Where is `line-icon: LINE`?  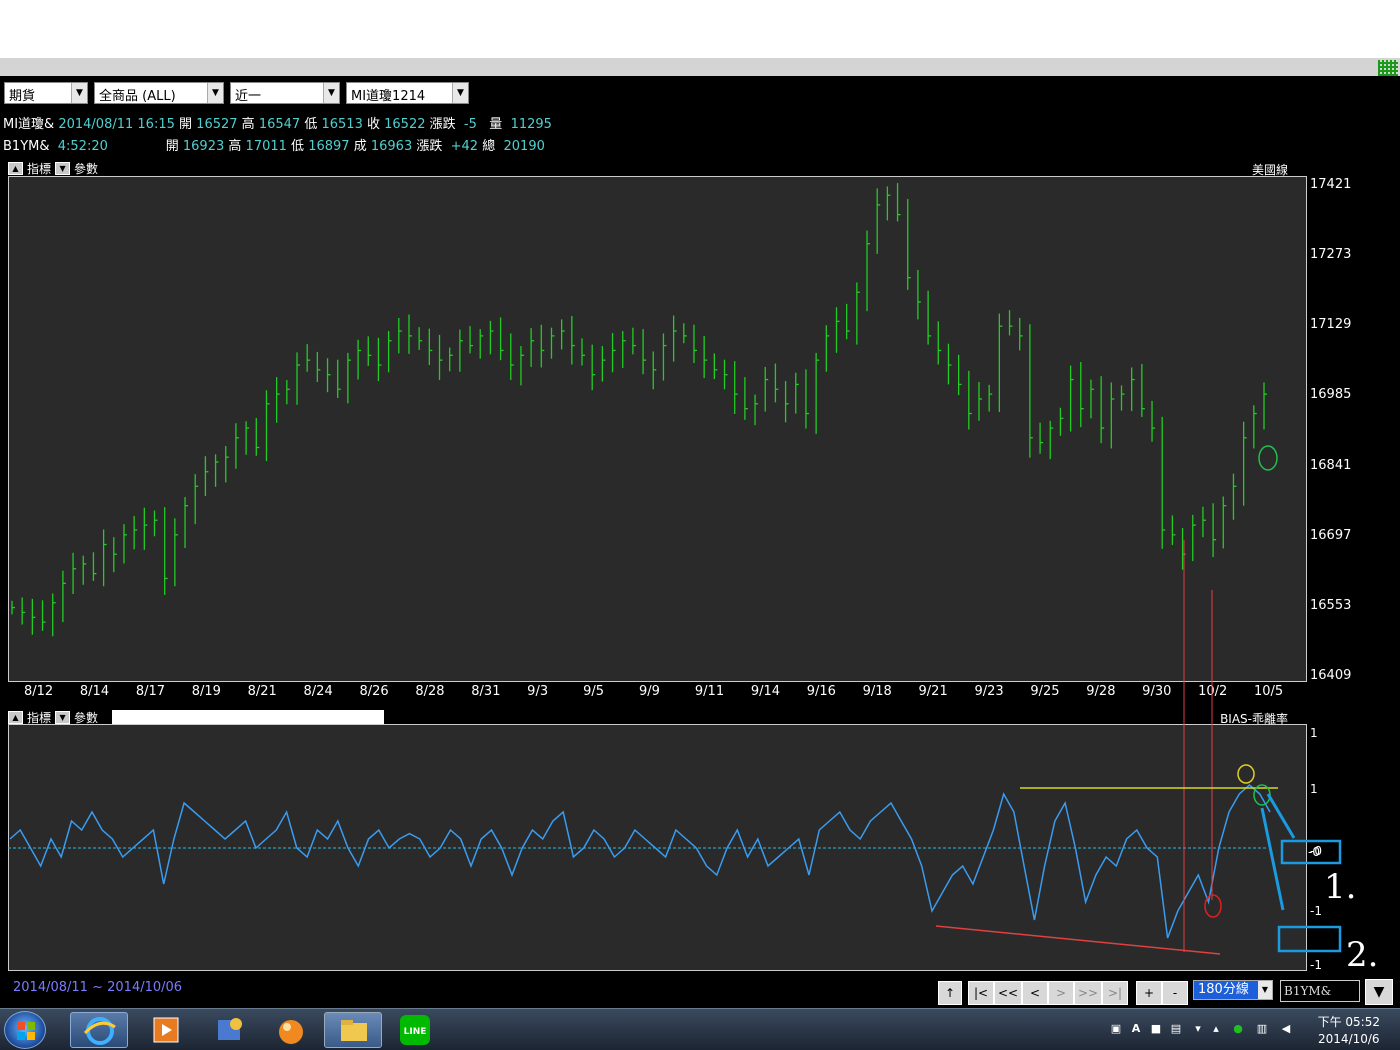 line-icon: LINE is located at coordinates (417, 1030).